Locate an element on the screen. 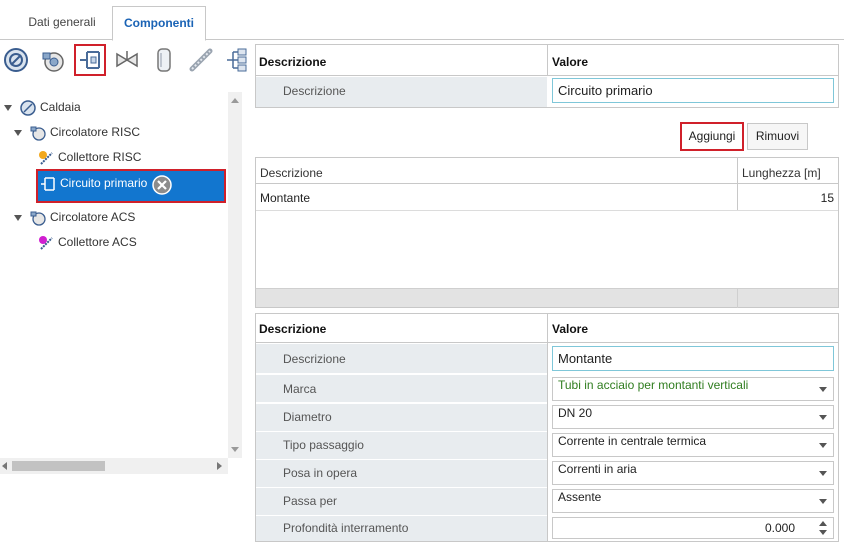 Image resolution: width=844 pixels, height=550 pixels. tree-node-collettore-risc: Collettore RISC is located at coordinates (131, 157).